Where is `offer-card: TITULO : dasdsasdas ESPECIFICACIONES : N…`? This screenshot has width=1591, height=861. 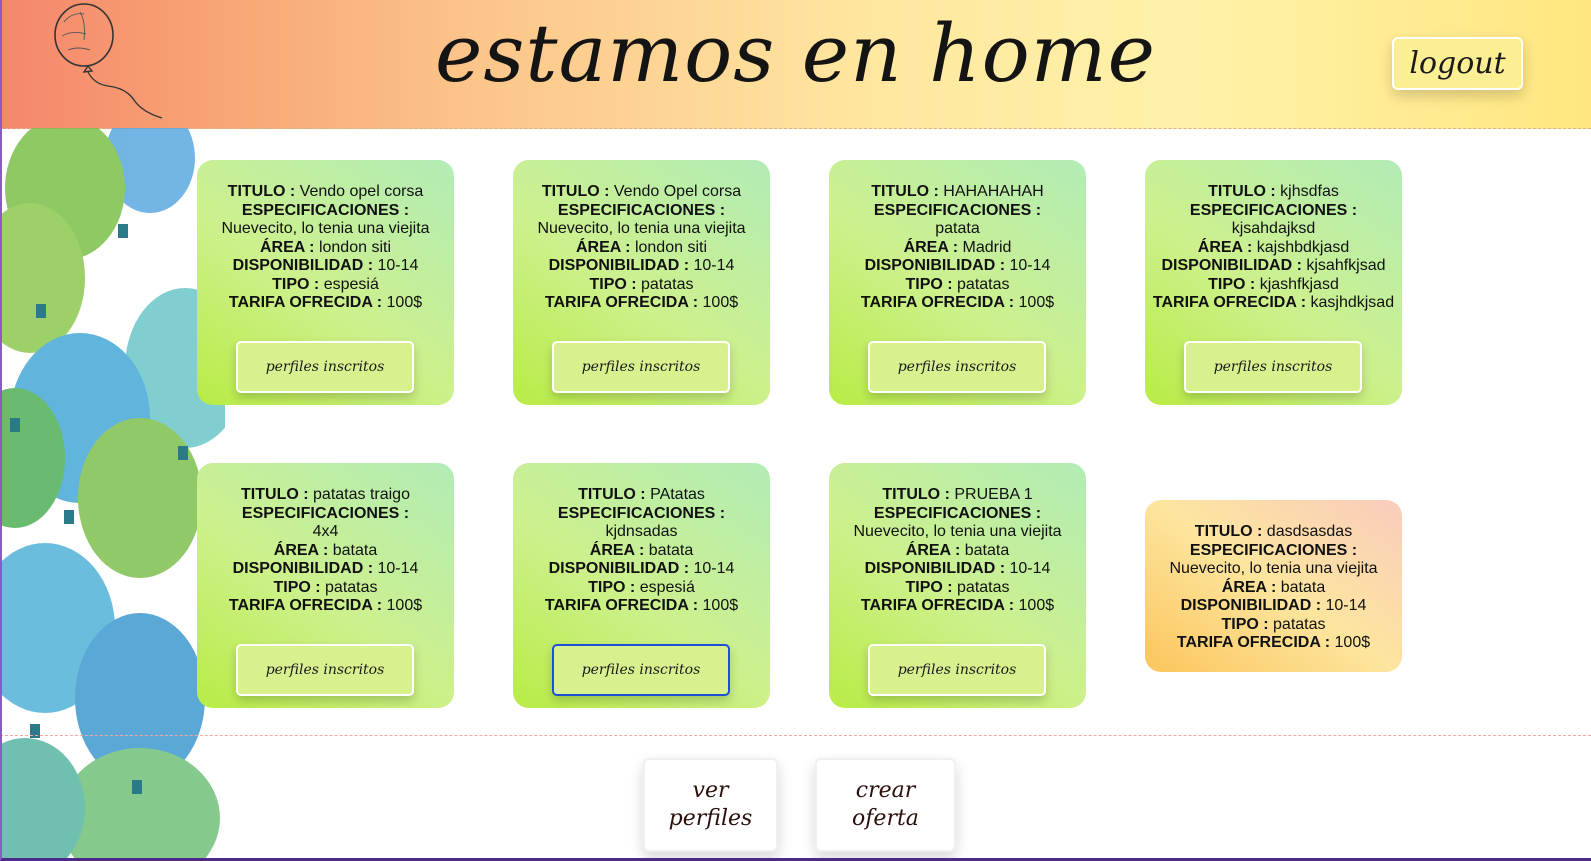 offer-card: TITULO : dasdsasdas ESPECIFICACIONES : N… is located at coordinates (1273, 586).